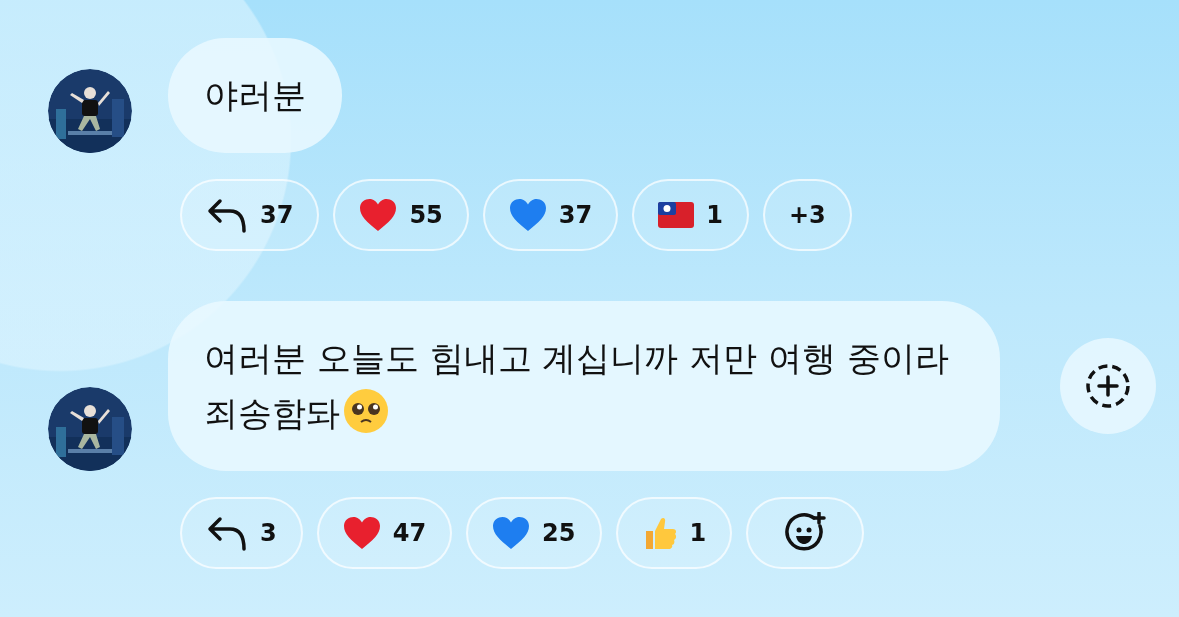  I want to click on flag-icon, so click(676, 215).